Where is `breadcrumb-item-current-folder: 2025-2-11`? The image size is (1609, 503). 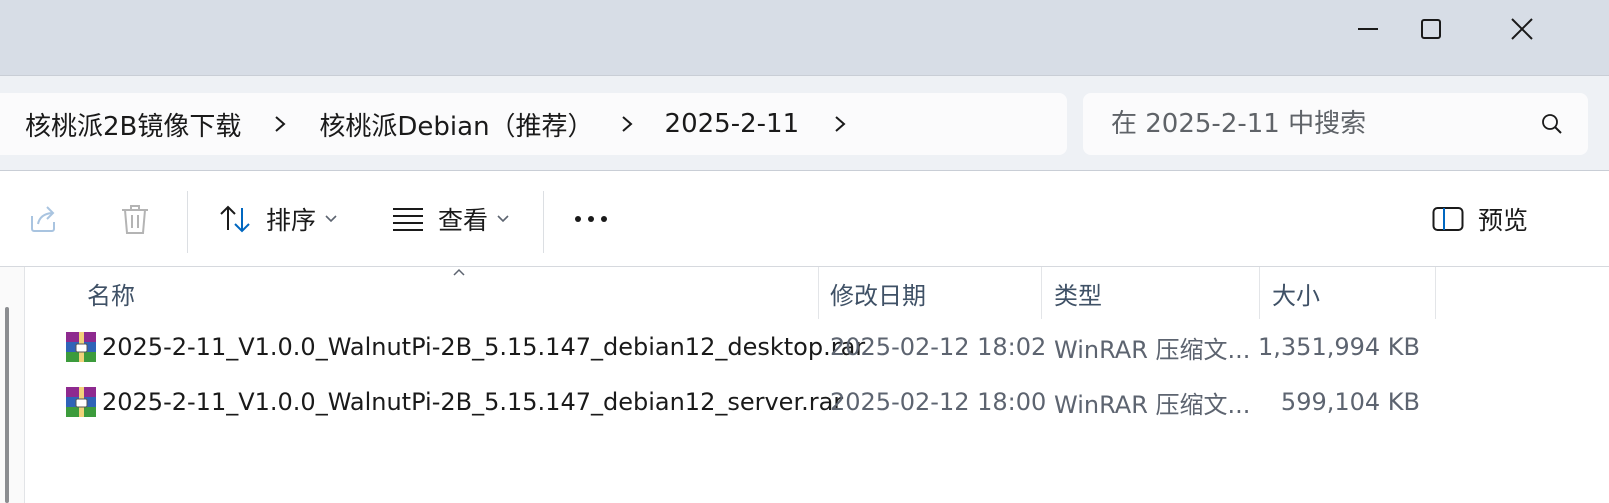
breadcrumb-item-current-folder: 2025-2-11 is located at coordinates (732, 124).